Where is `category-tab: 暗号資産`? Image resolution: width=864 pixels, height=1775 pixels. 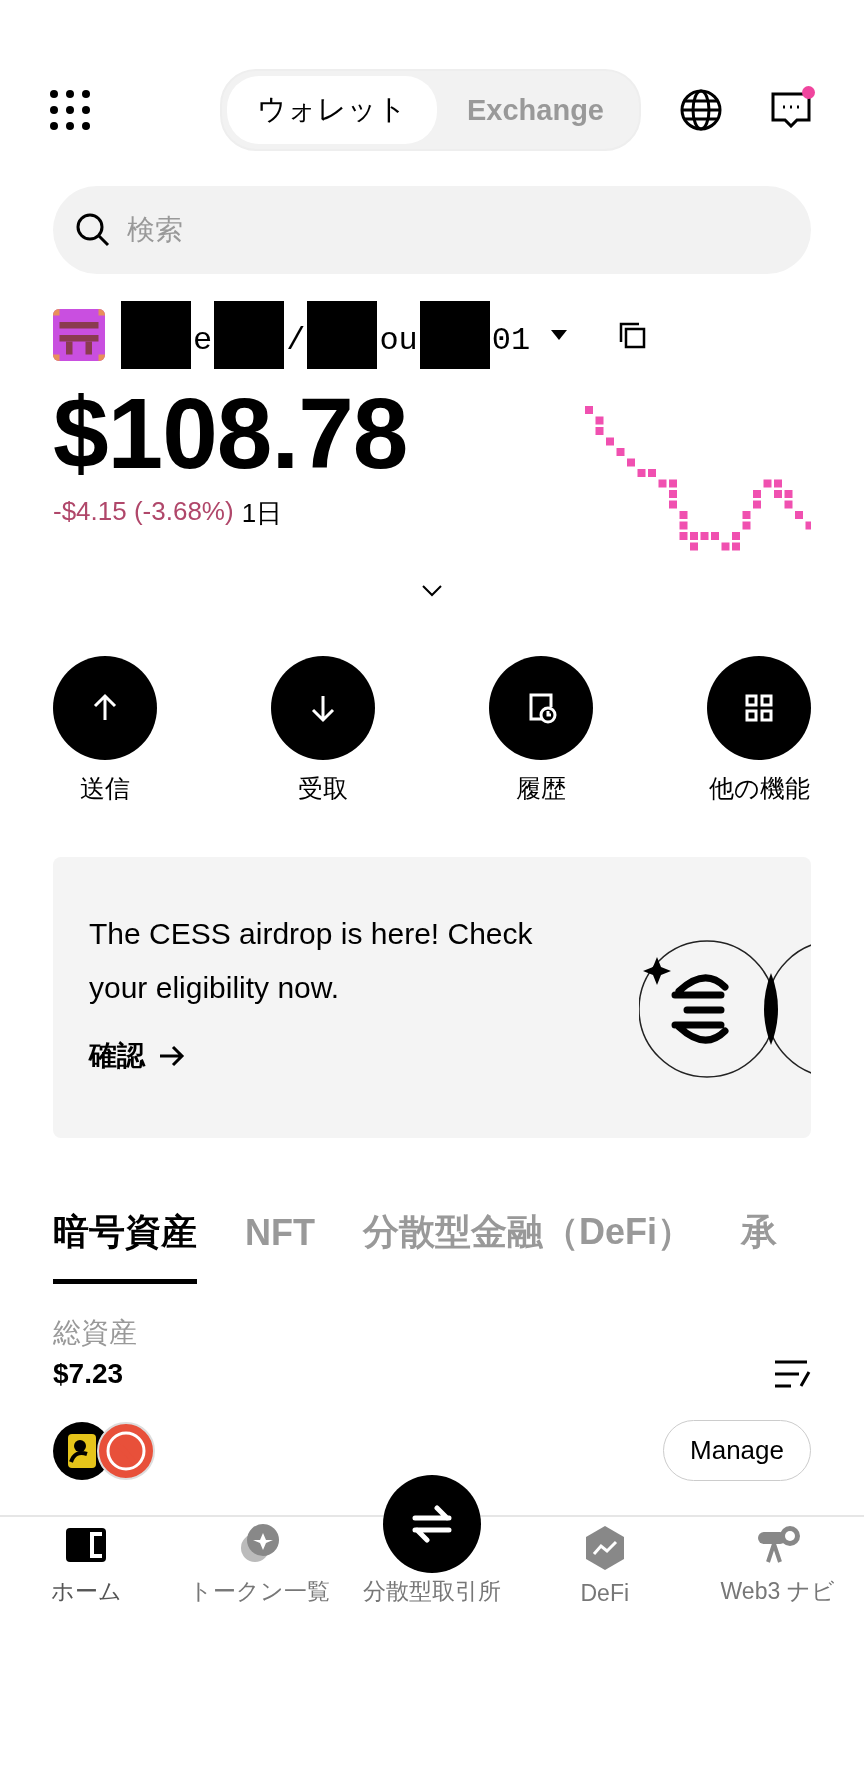 category-tab: 暗号資産 is located at coordinates (125, 1246).